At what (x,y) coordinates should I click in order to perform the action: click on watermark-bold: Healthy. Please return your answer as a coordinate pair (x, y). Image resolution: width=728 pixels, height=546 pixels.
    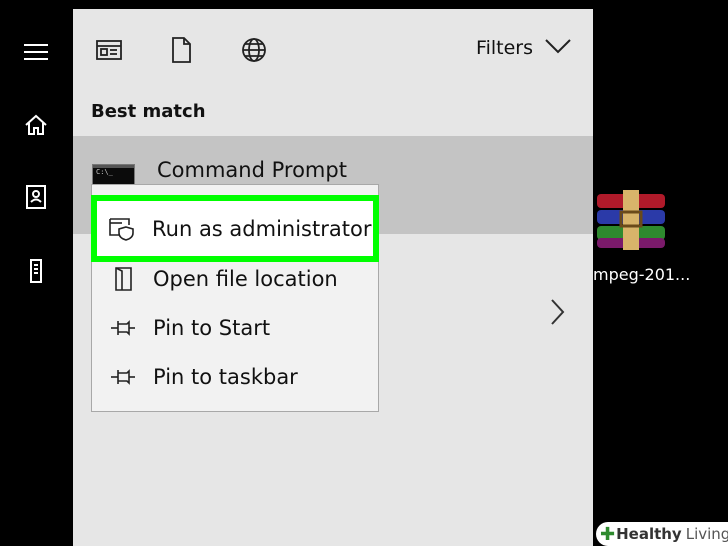
    Looking at the image, I should click on (649, 534).